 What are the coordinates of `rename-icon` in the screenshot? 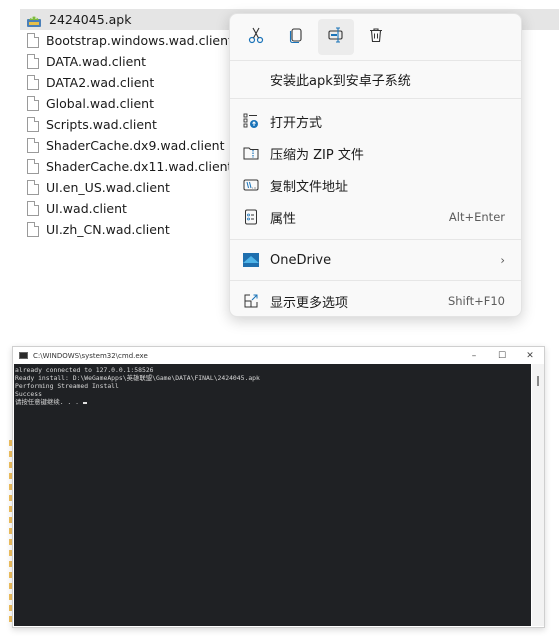 It's located at (336, 37).